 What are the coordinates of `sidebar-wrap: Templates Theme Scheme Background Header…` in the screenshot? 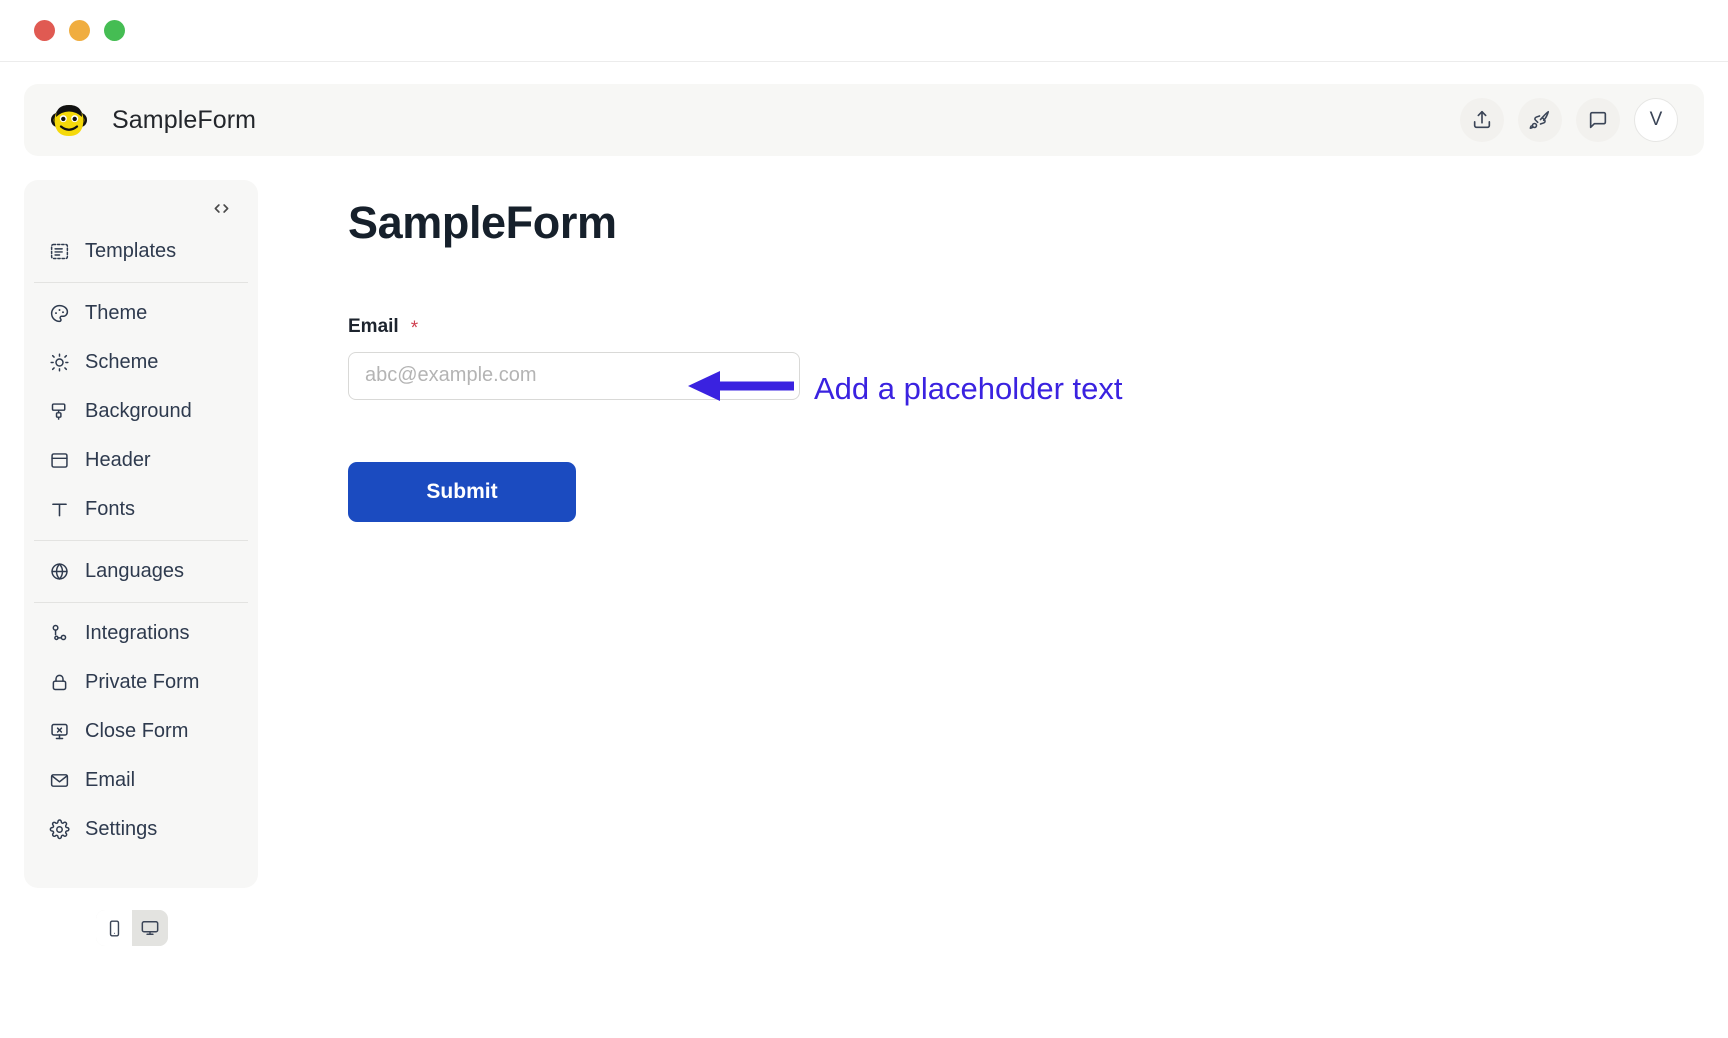 It's located at (141, 563).